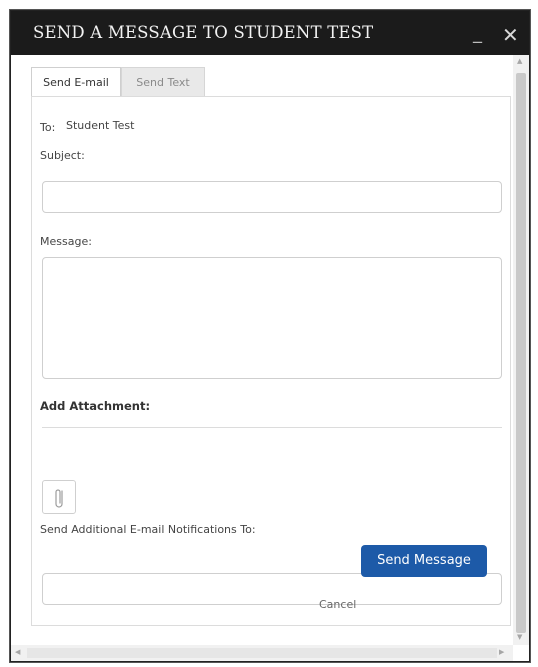 Image resolution: width=538 pixels, height=667 pixels. I want to click on attachment-button, so click(59, 497).